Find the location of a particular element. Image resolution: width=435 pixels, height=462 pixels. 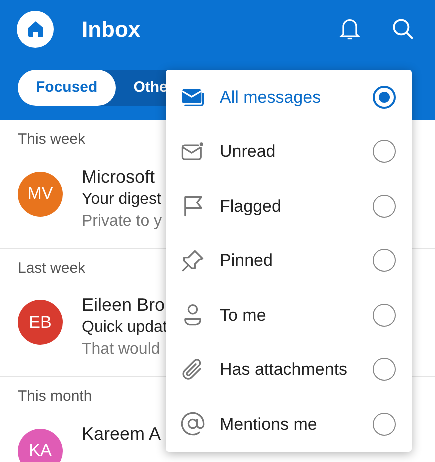

subject-text: Your digest is located at coordinates (122, 200).